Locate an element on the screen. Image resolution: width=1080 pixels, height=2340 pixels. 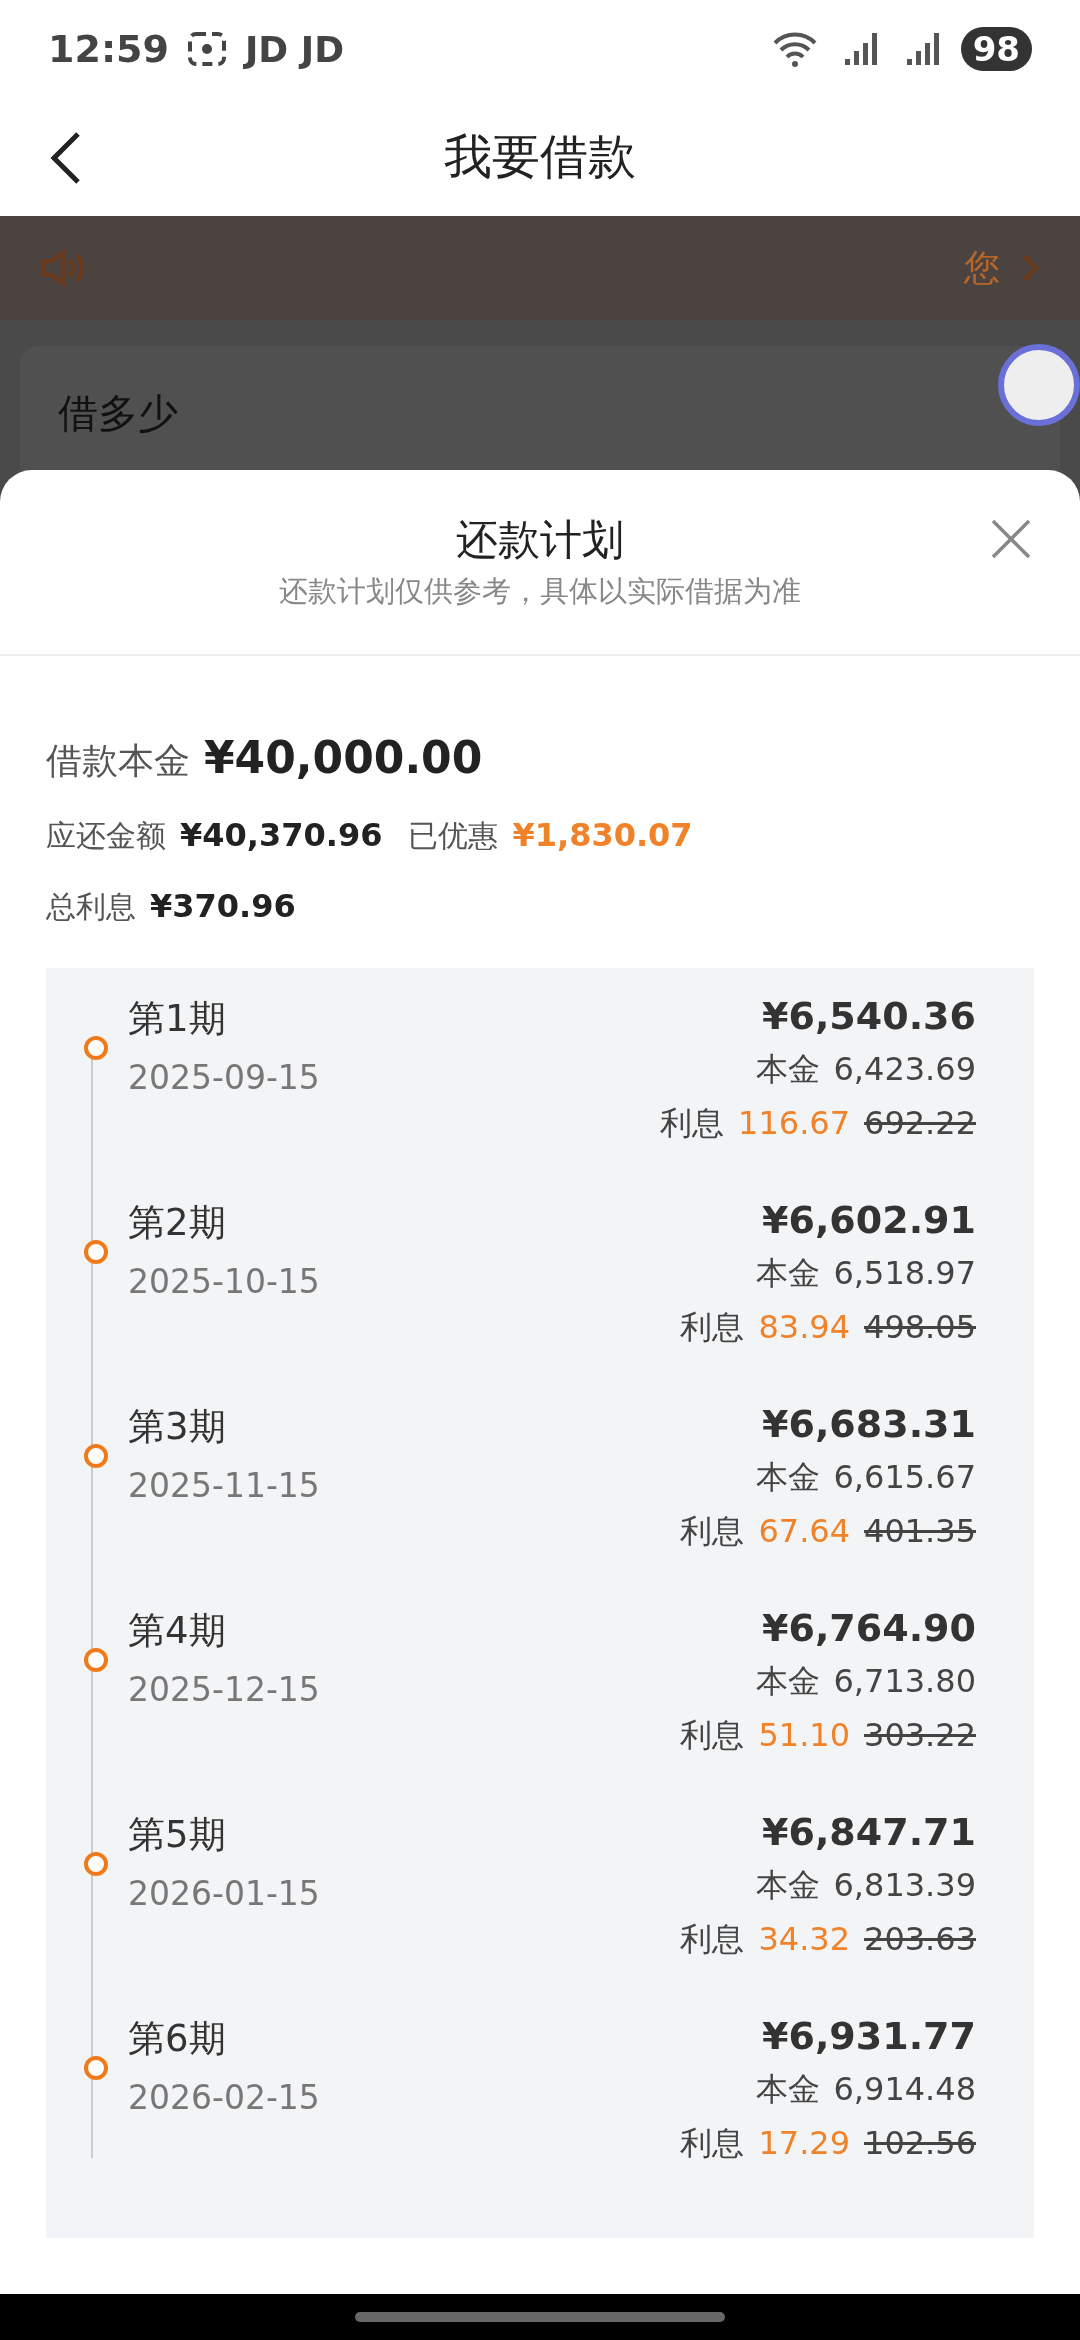
notice-text: 您 is located at coordinates (982, 267).